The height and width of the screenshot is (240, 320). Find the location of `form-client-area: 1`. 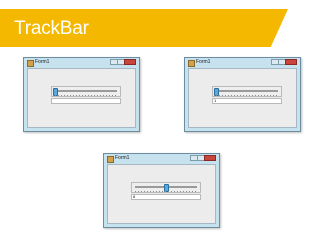

form-client-area: 1 is located at coordinates (242, 98).